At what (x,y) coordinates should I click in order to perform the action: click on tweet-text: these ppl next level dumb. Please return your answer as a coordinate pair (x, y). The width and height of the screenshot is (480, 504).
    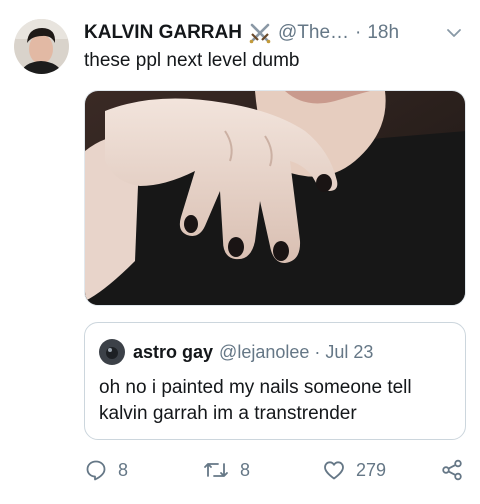
    Looking at the image, I should click on (192, 60).